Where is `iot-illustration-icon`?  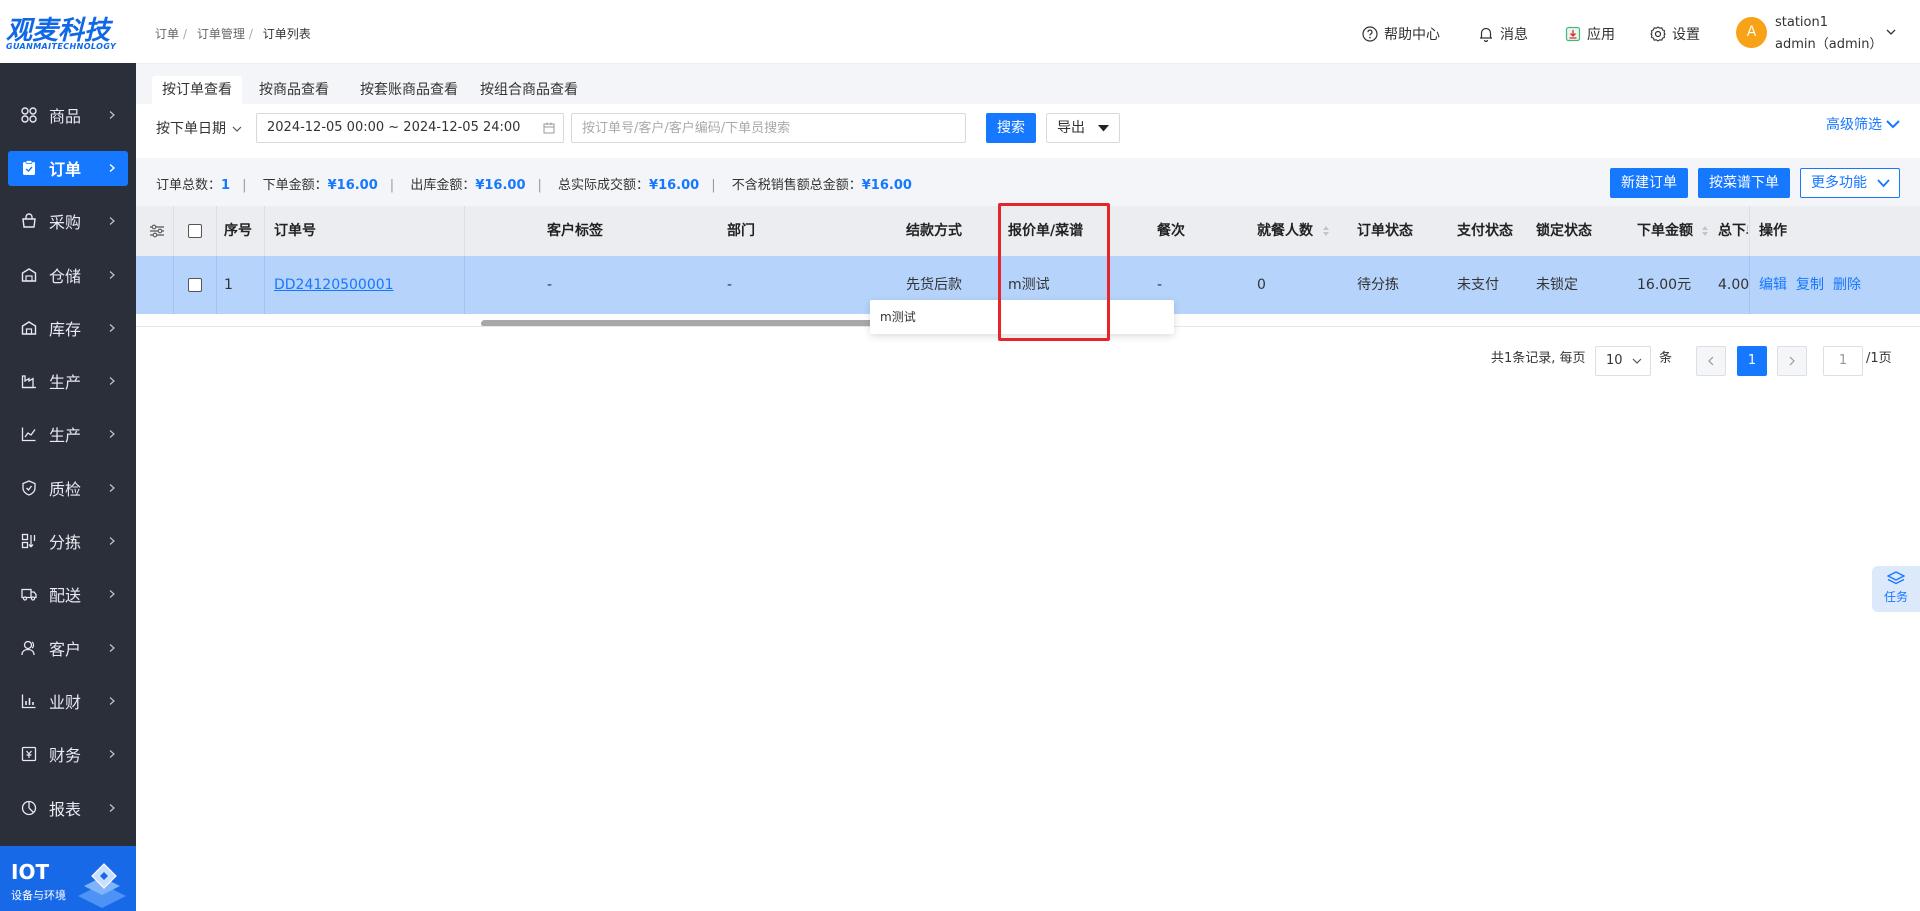 iot-illustration-icon is located at coordinates (102, 885).